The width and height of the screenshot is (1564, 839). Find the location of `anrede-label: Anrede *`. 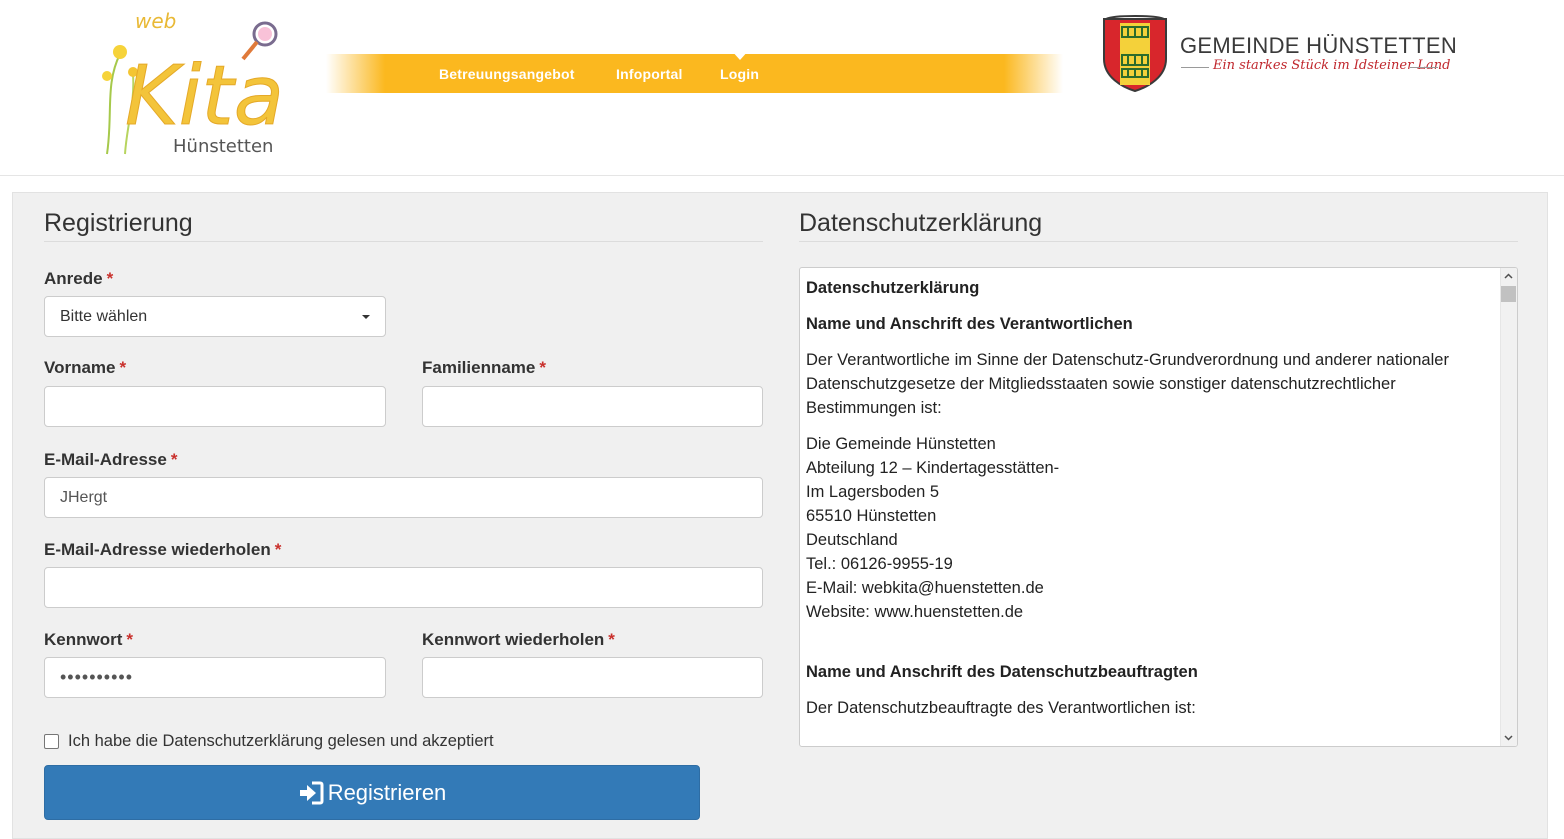

anrede-label: Anrede * is located at coordinates (79, 278).